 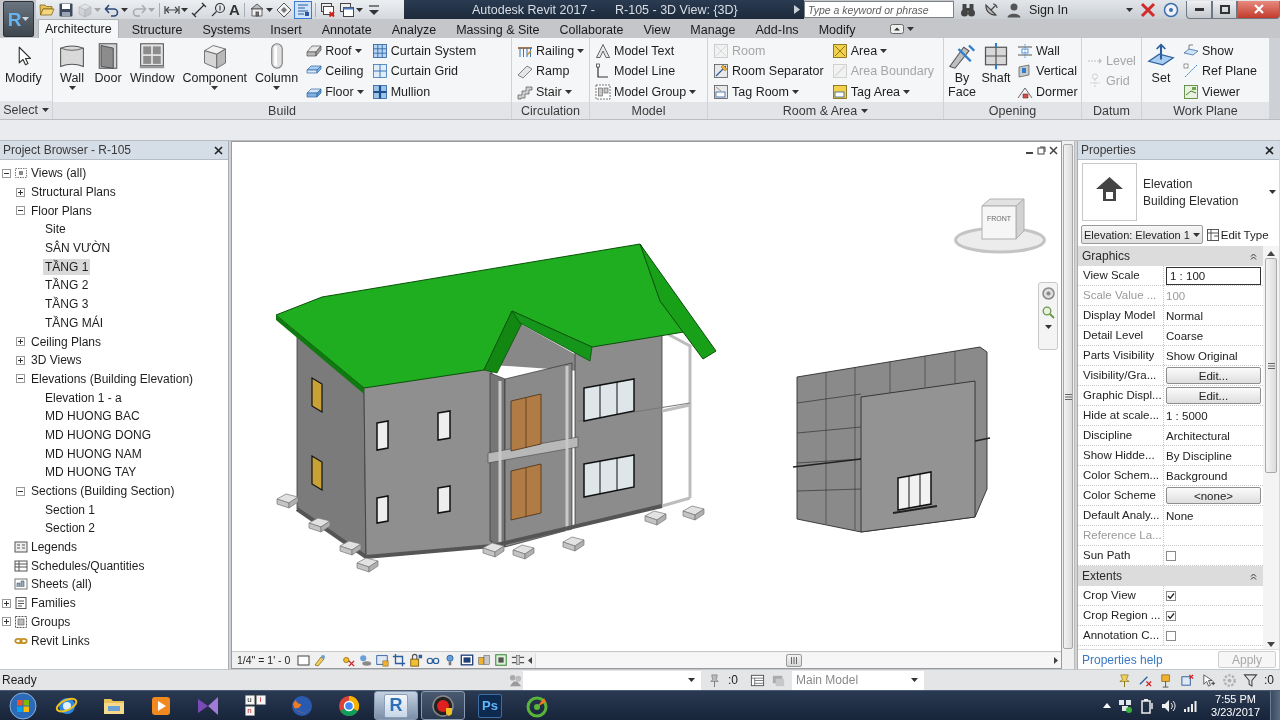 I want to click on ribbon-button: Window, so click(x=152, y=63).